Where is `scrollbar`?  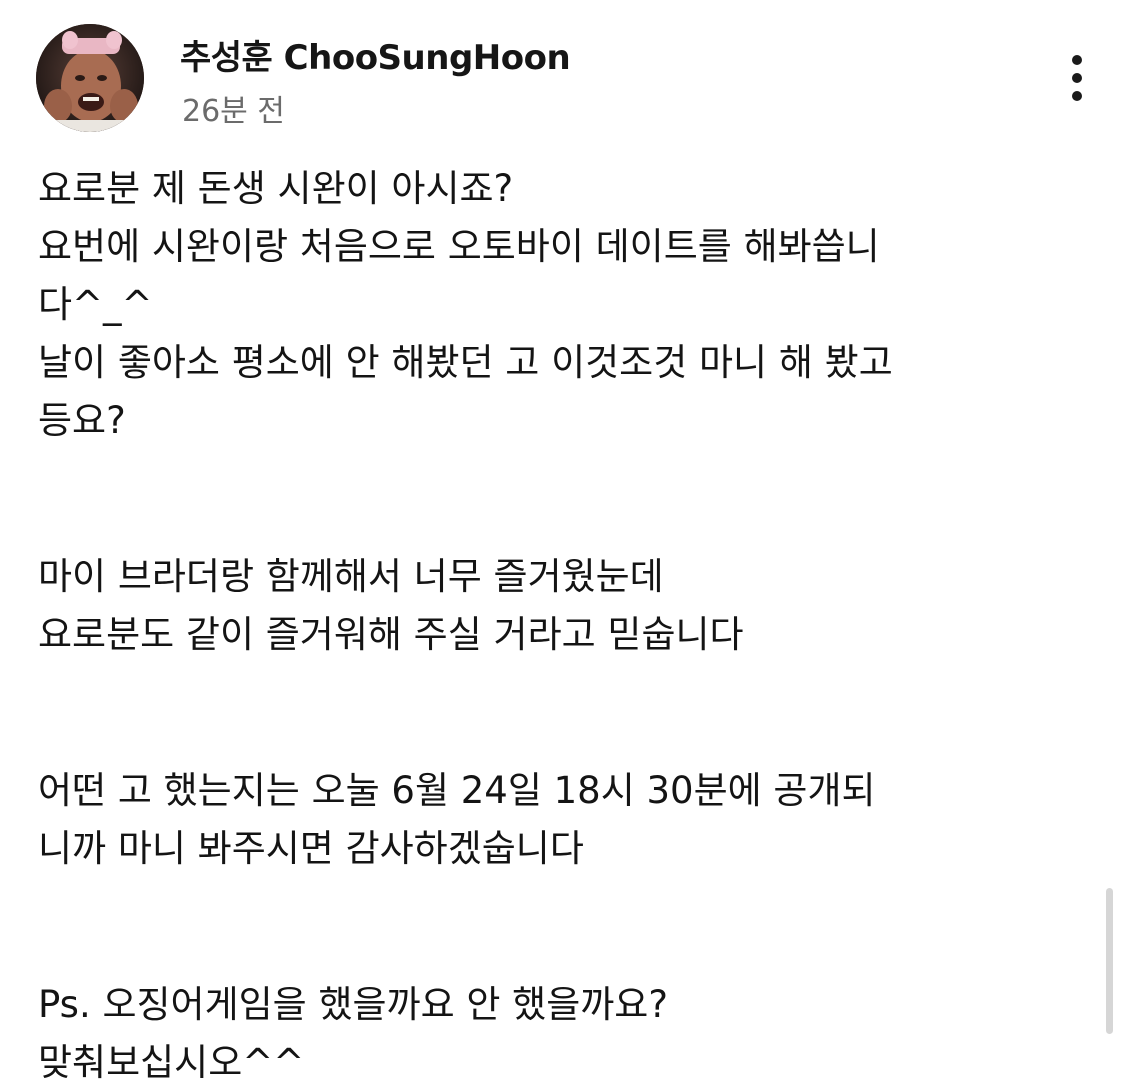 scrollbar is located at coordinates (1109, 961).